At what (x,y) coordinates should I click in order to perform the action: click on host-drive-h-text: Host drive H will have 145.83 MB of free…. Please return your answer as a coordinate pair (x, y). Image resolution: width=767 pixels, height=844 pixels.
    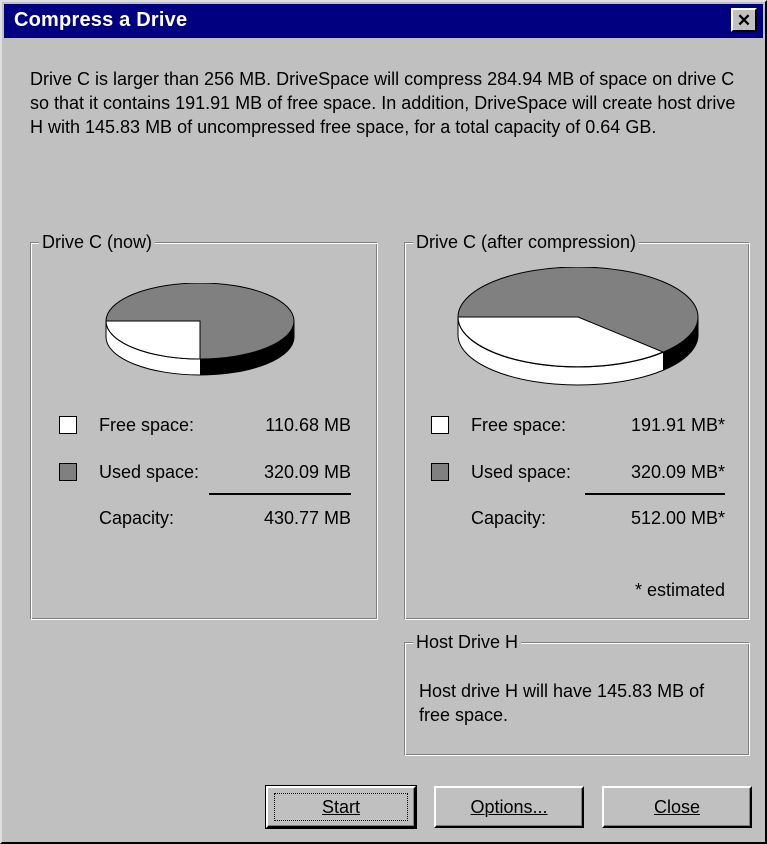
    Looking at the image, I should click on (562, 703).